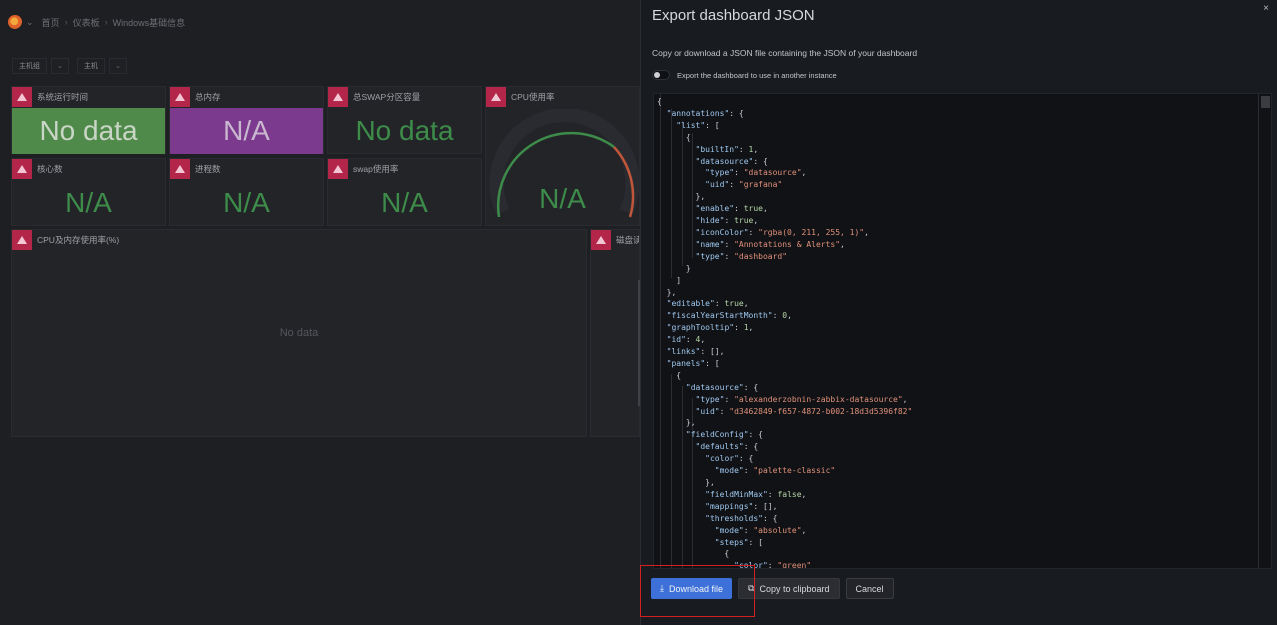 This screenshot has height=625, width=1277. Describe the element at coordinates (707, 304) in the screenshot. I see `json-code-line: "editable": true,` at that location.